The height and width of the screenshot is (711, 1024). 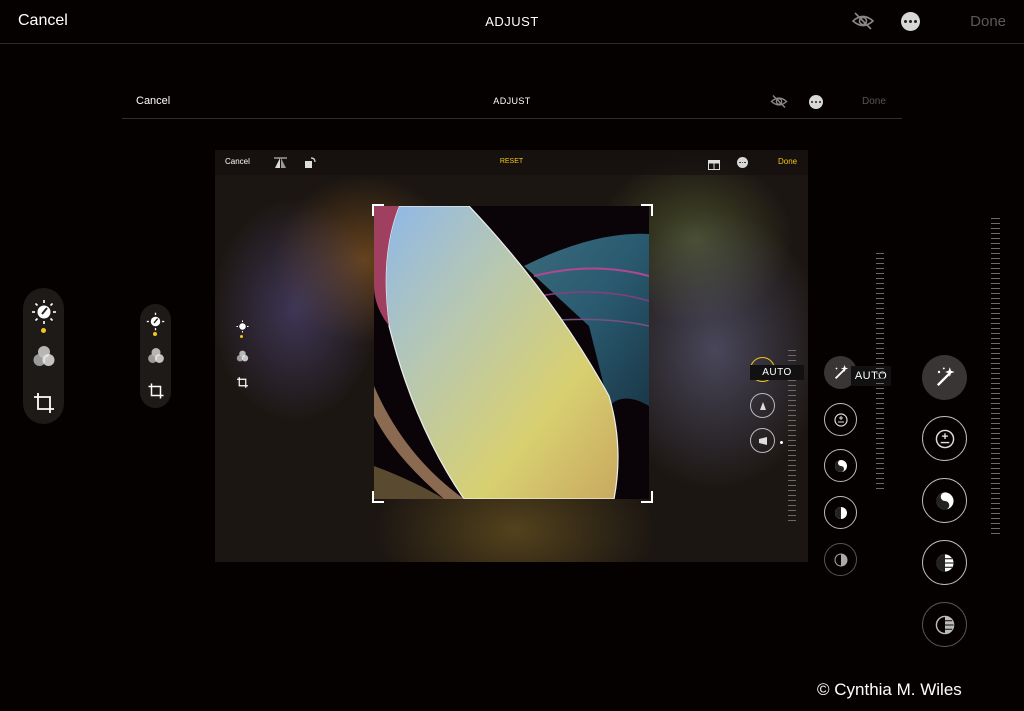 I want to click on tool-sidebar, so click(x=43, y=356).